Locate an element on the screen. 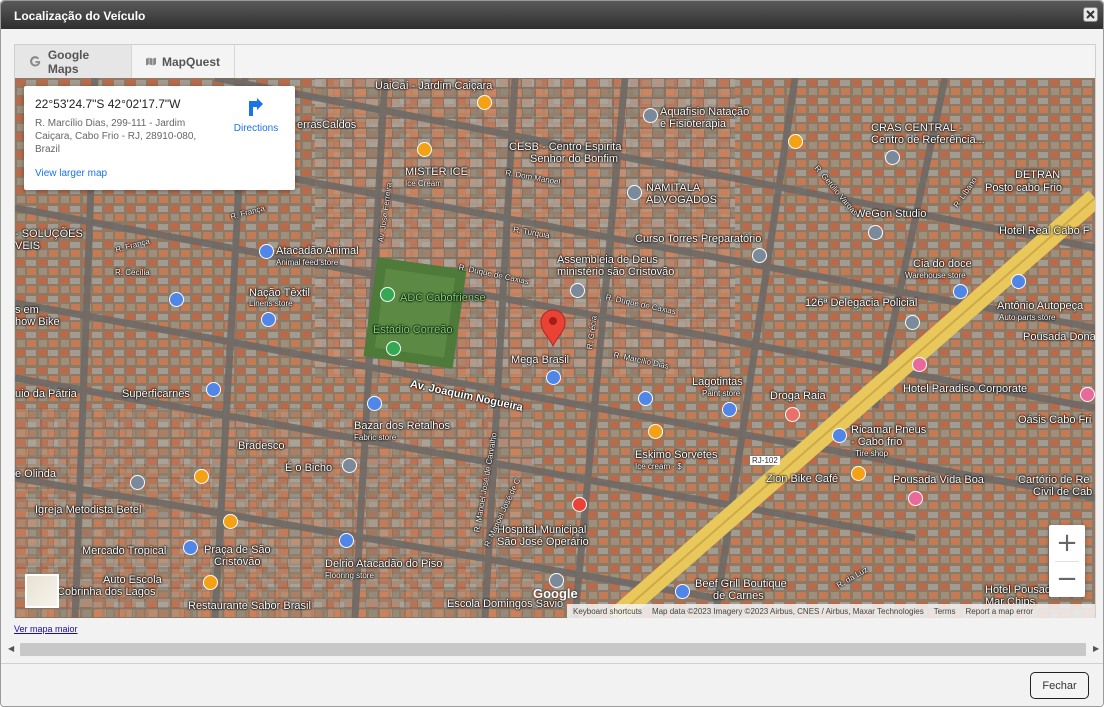  title-bar: Localização do Veículo is located at coordinates (552, 15).